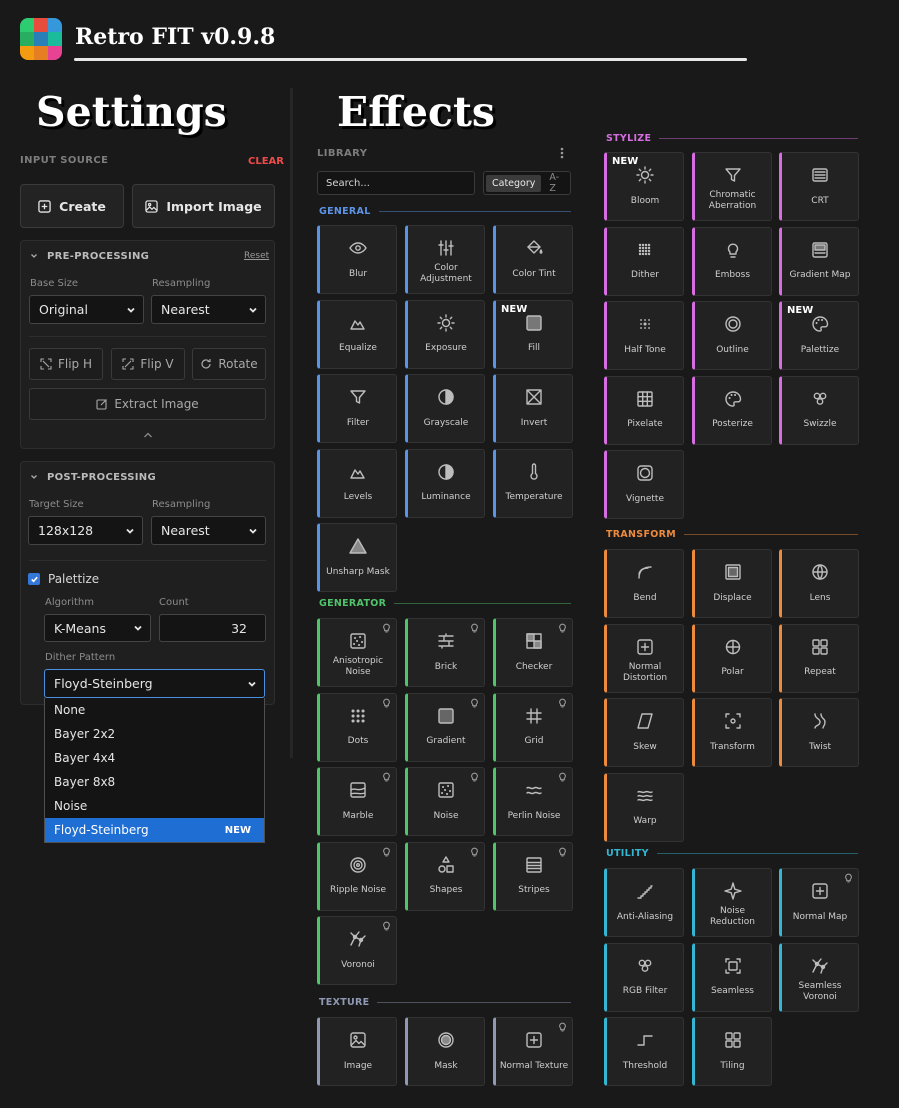 This screenshot has width=899, height=1108. What do you see at coordinates (533, 408) in the screenshot?
I see `effect-tile-invert: Invert` at bounding box center [533, 408].